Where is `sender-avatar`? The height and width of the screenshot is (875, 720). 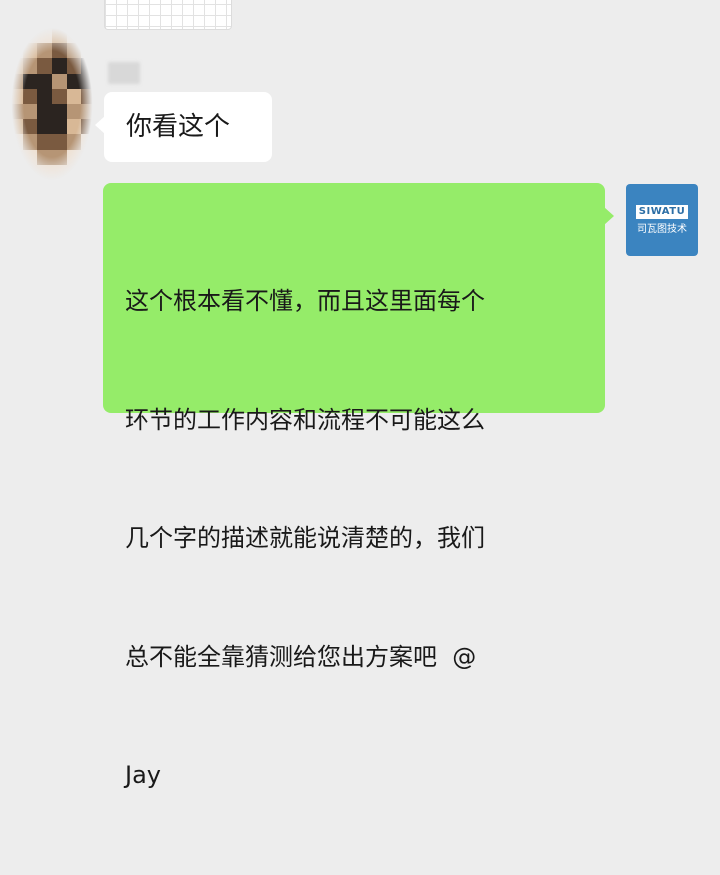
sender-avatar is located at coordinates (52, 104).